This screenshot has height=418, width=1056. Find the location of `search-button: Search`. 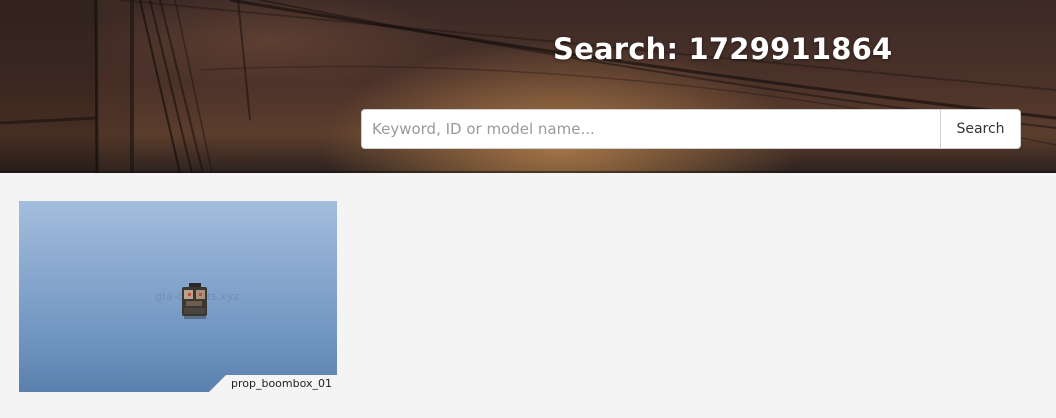

search-button: Search is located at coordinates (980, 129).